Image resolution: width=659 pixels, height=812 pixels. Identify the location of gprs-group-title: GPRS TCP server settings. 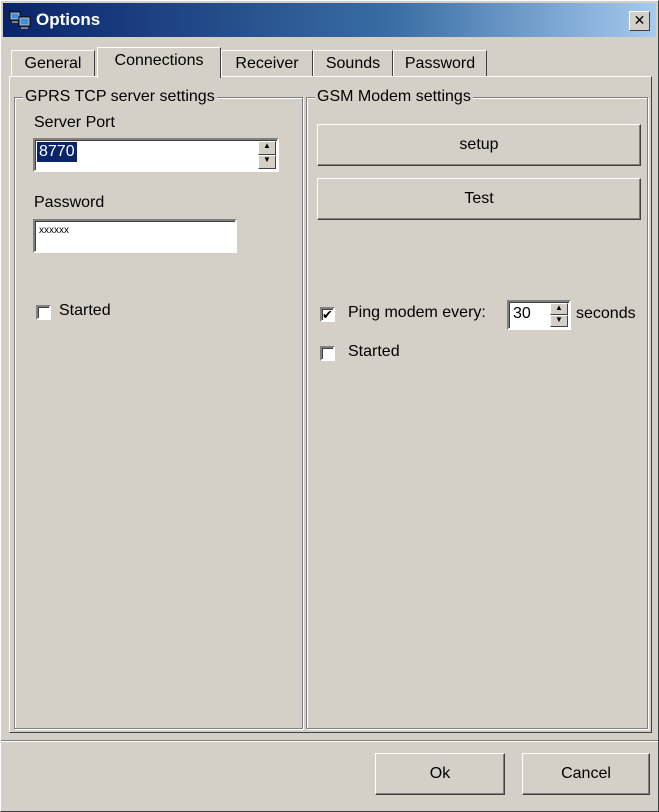
(120, 97).